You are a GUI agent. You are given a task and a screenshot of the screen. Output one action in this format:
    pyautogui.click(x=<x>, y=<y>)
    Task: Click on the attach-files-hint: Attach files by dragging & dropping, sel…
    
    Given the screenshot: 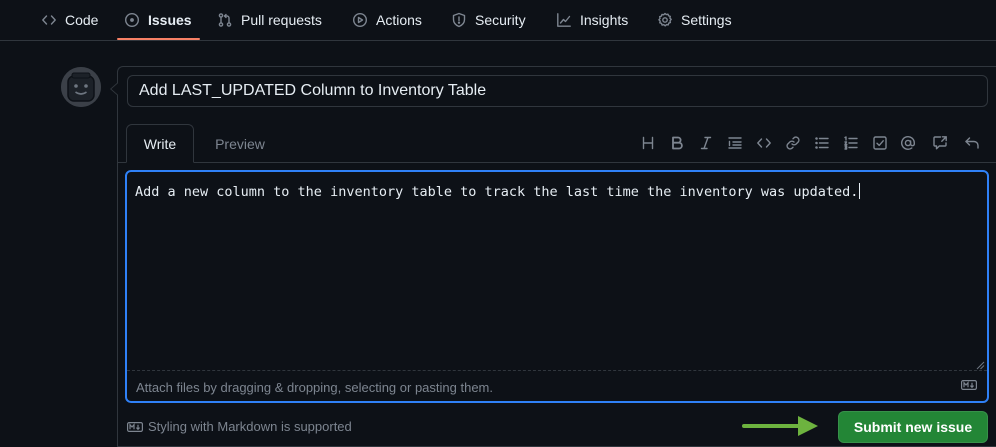 What is the action you would take?
    pyautogui.click(x=314, y=387)
    